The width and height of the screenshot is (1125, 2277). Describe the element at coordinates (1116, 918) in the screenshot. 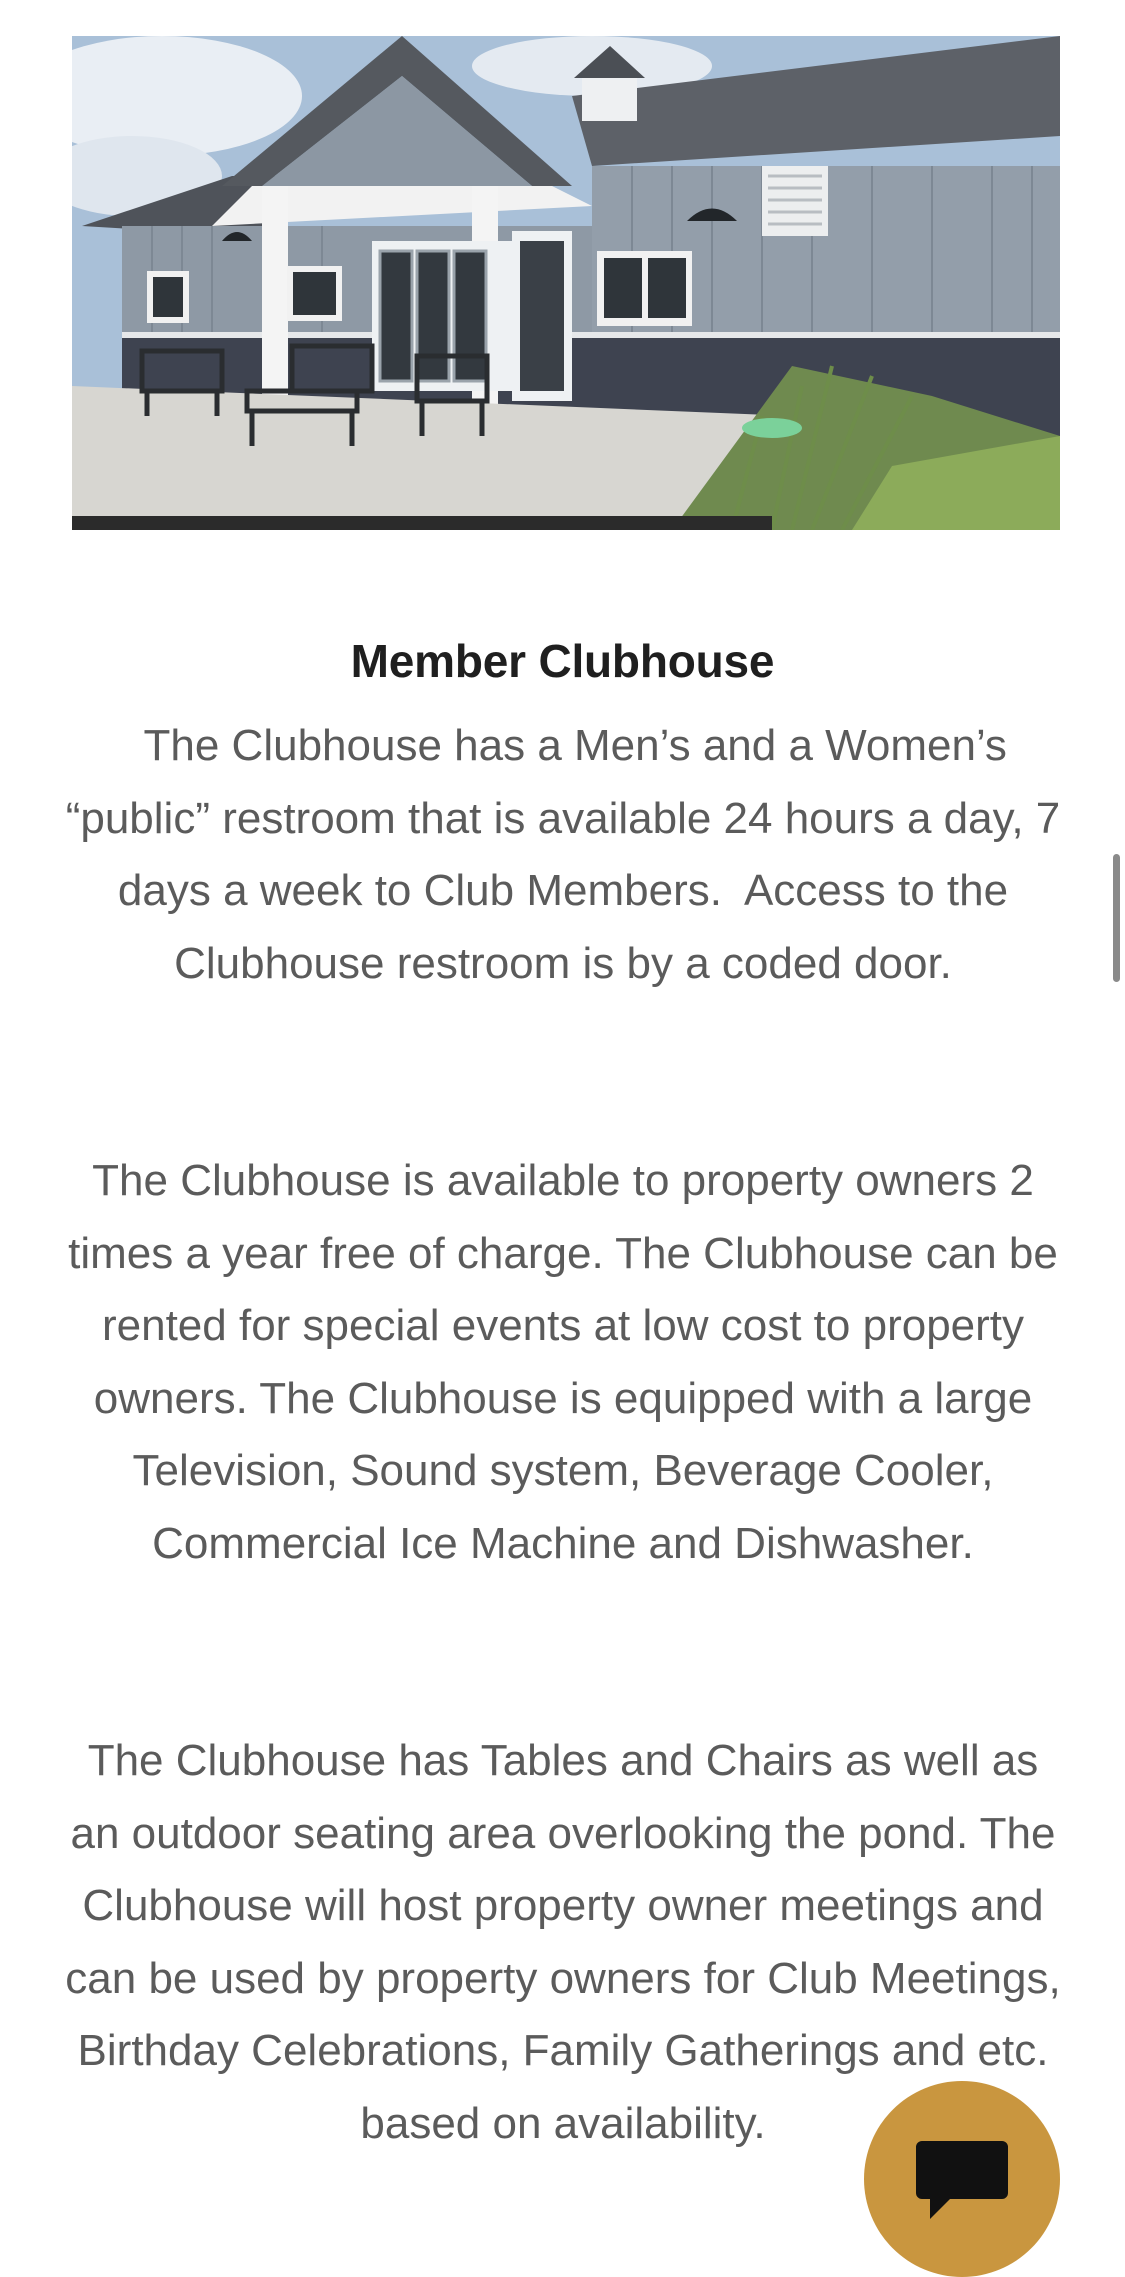

I see `scrollbar-thumb` at that location.